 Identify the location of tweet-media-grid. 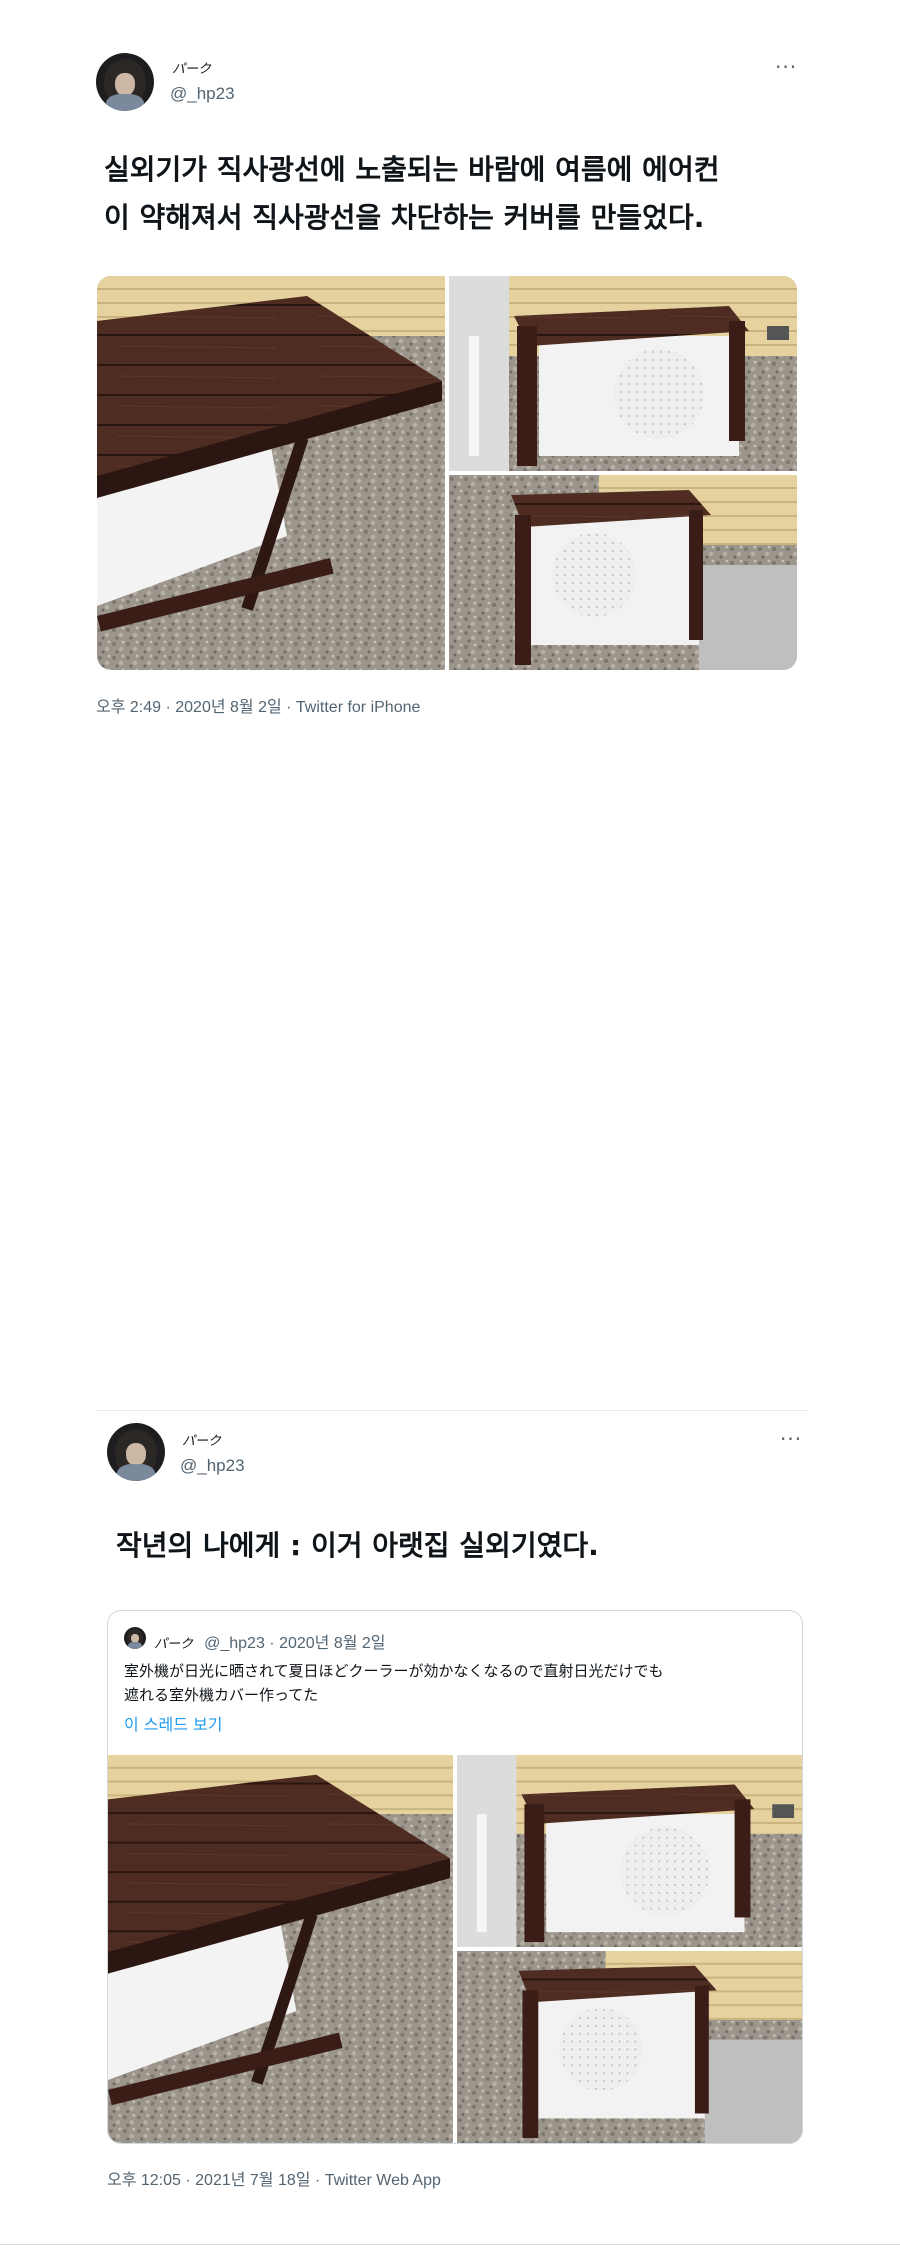
(447, 473).